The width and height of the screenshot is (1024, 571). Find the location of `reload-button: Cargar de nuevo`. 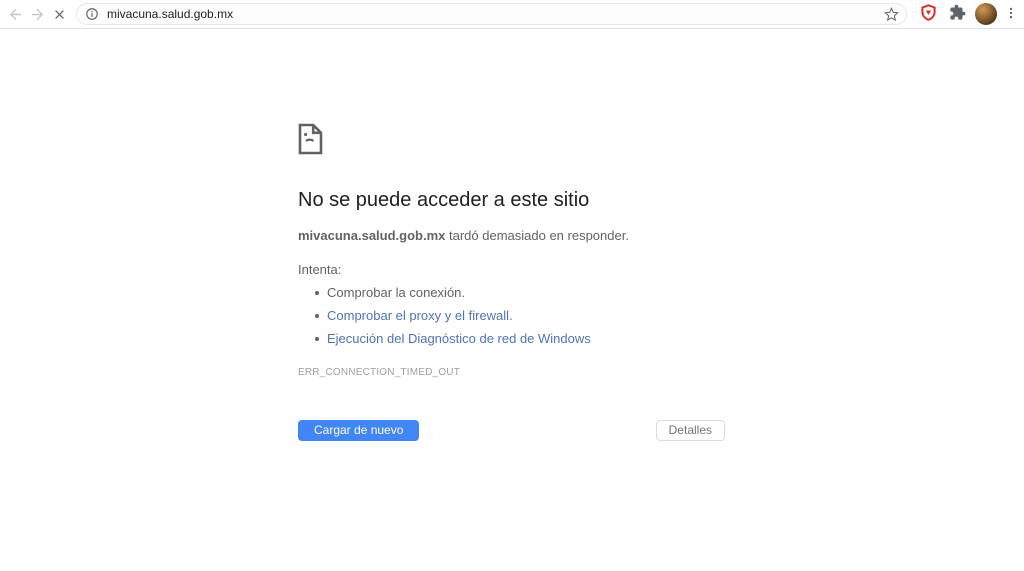

reload-button: Cargar de nuevo is located at coordinates (359, 430).